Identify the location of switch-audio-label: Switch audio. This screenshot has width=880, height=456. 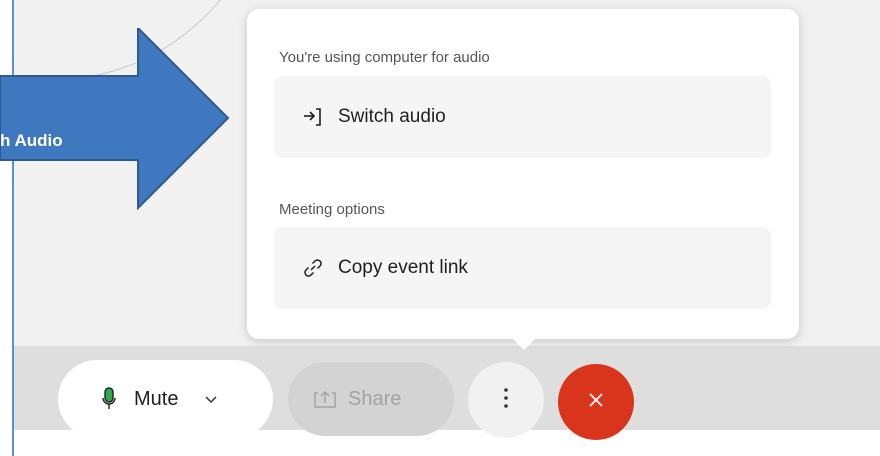
(392, 116).